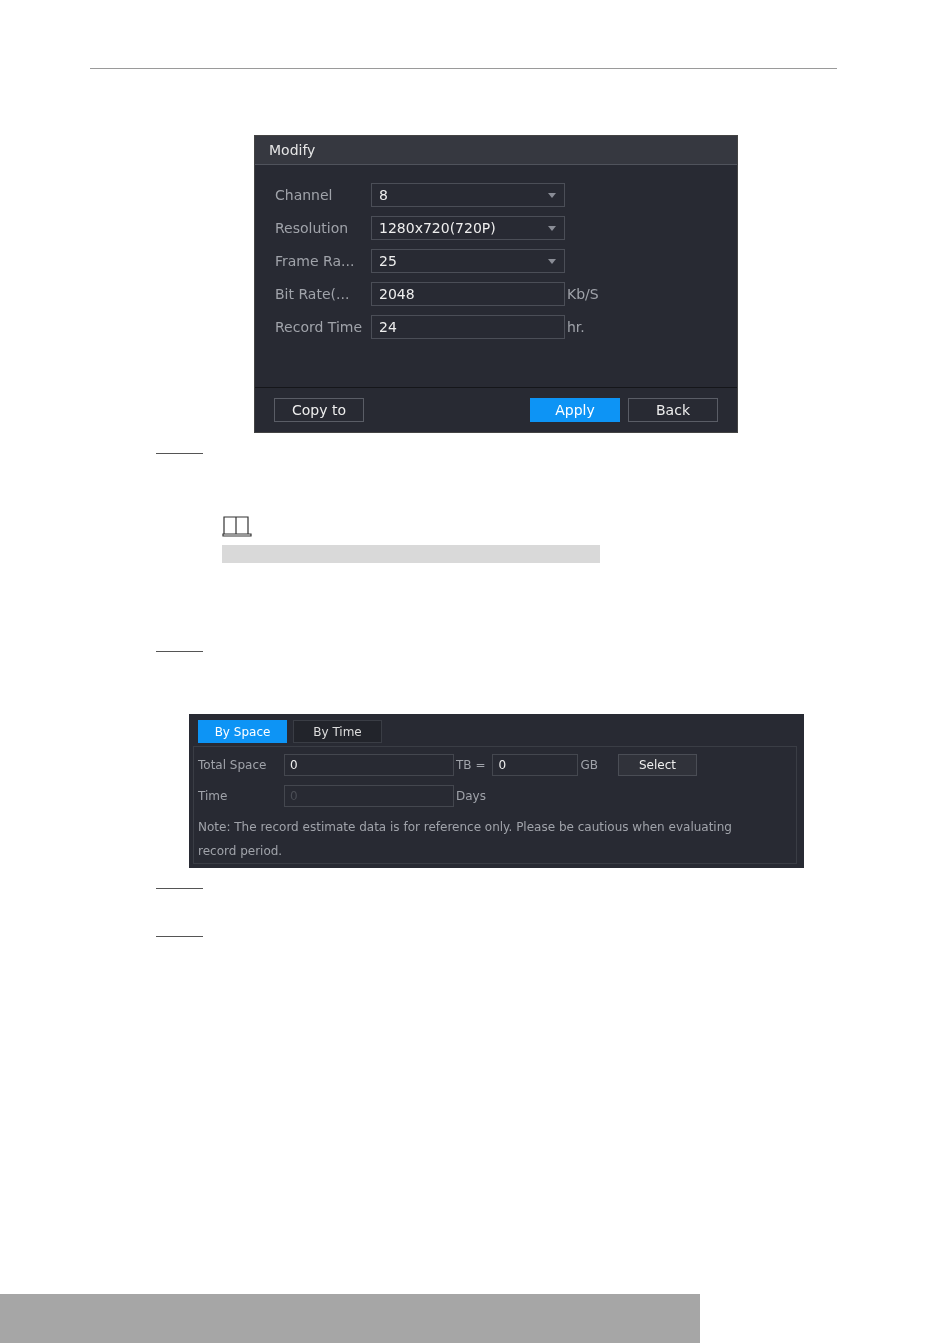  What do you see at coordinates (319, 327) in the screenshot?
I see `field-label: Record Time` at bounding box center [319, 327].